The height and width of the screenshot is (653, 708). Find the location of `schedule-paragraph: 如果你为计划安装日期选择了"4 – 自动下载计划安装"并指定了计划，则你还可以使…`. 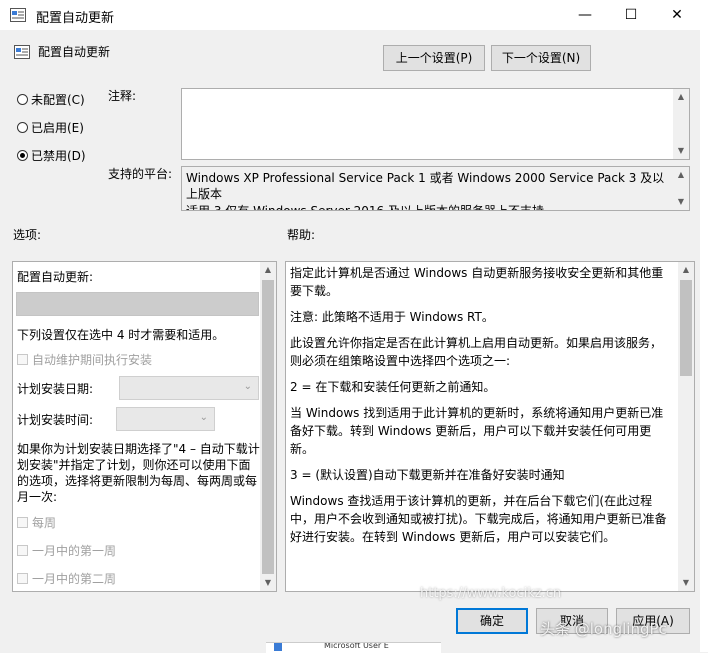

schedule-paragraph: 如果你为计划安装日期选择了"4 – 自动下载计划安装"并指定了计划，则你还可以使… is located at coordinates (138, 473).